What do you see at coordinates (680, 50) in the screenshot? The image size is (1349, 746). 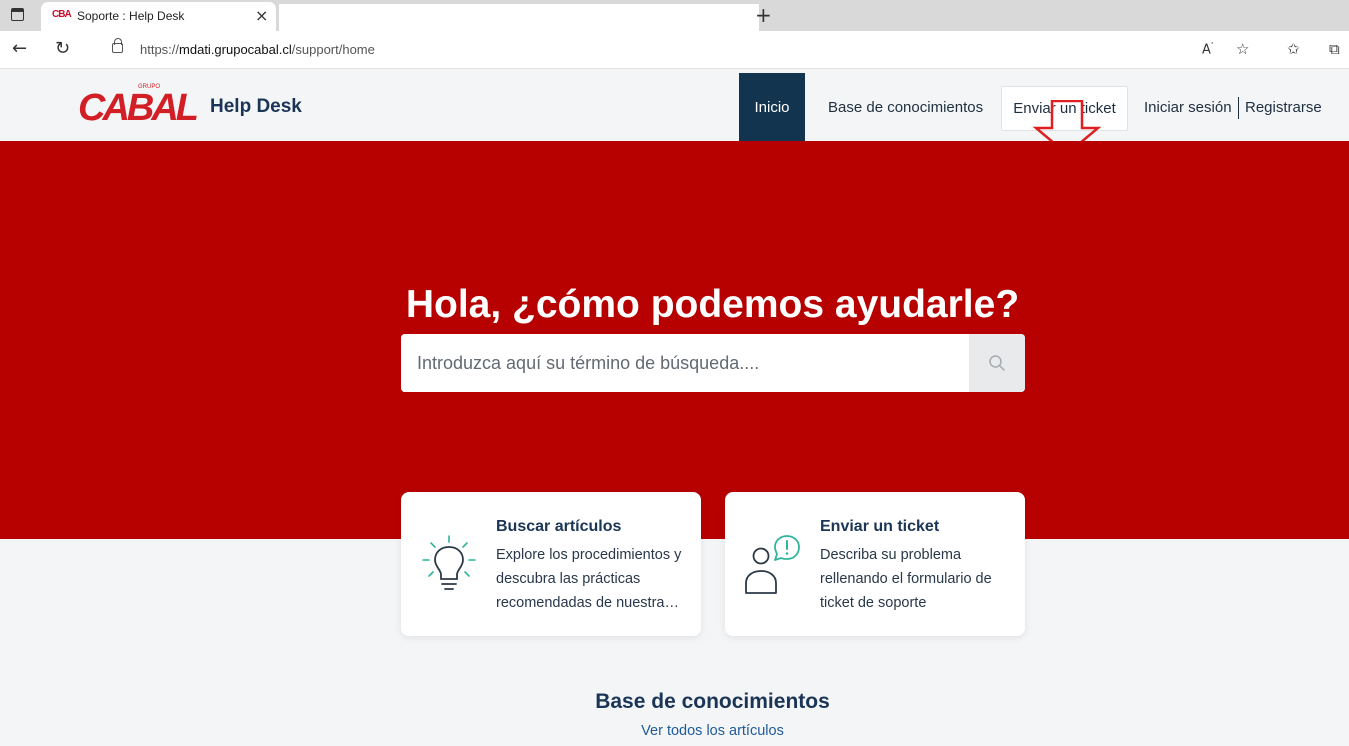 I see `url-field: https://mdati.grupocabal.cl/support/home` at bounding box center [680, 50].